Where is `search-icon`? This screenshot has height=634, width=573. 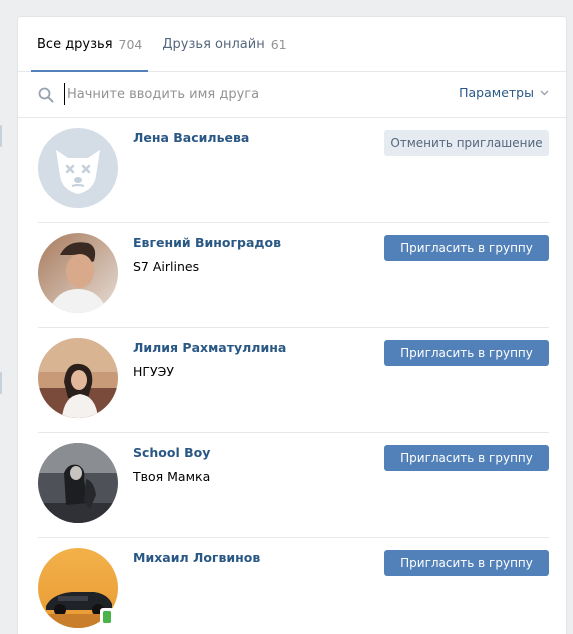 search-icon is located at coordinates (46, 95).